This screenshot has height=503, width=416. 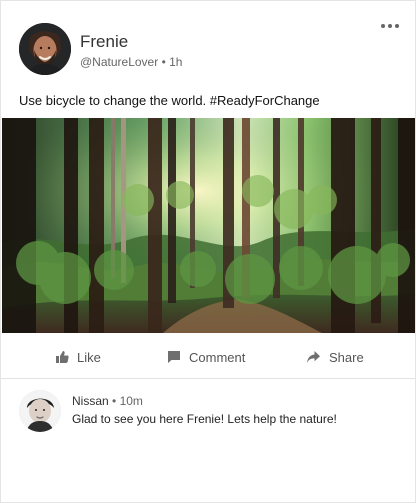 I want to click on post-meta: @NatureLover • 1h, so click(x=131, y=62).